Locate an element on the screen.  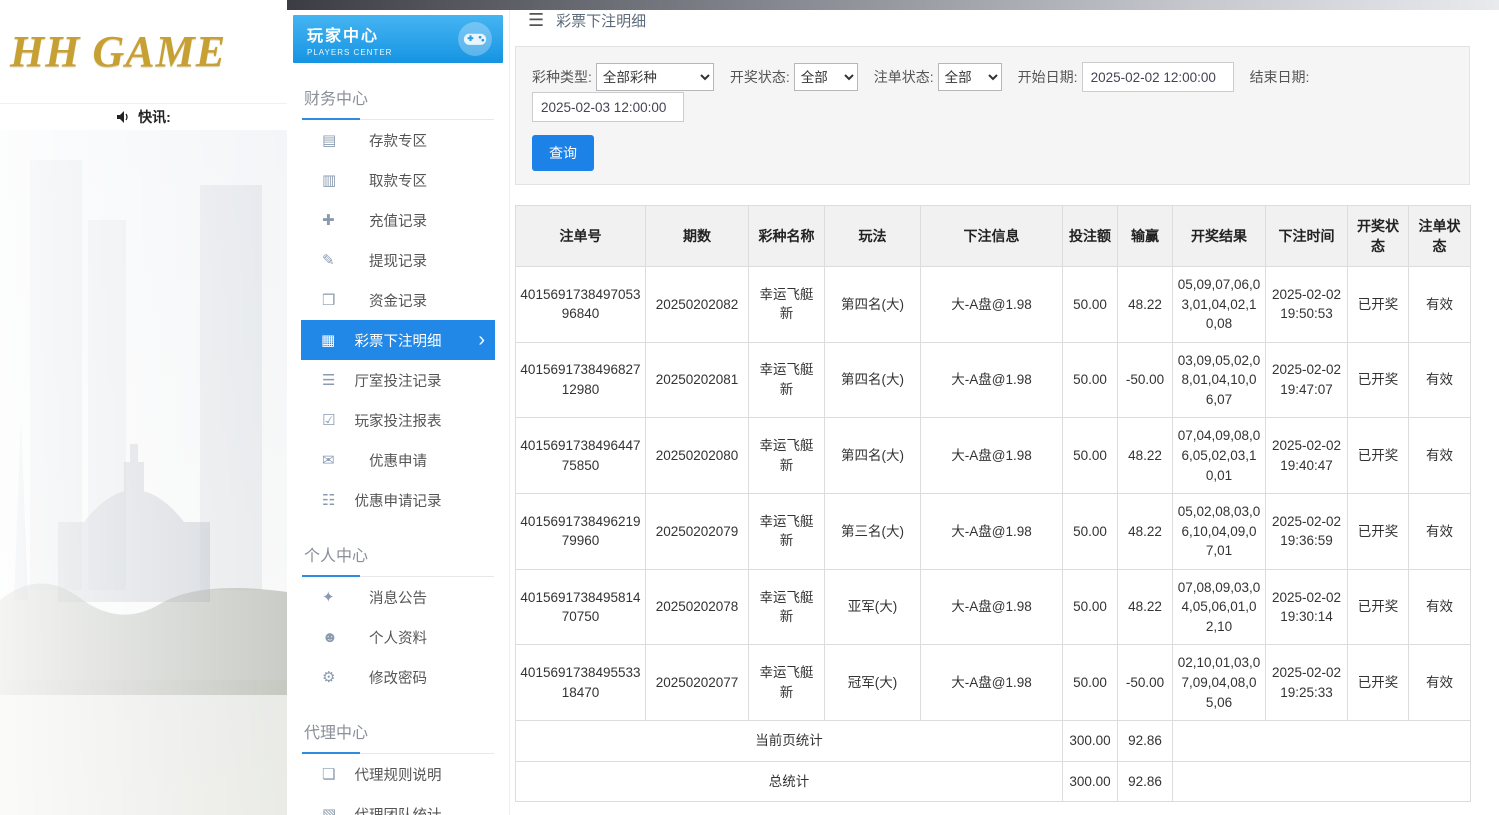
cell-result: 03,09,05,02,08,01,04,10,06,07 is located at coordinates (1219, 380).